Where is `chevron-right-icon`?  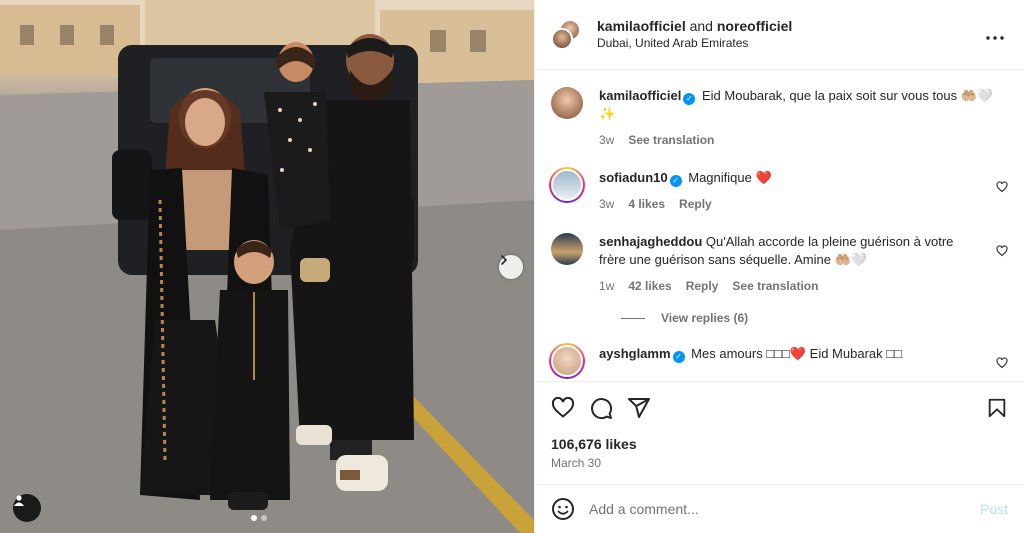
chevron-right-icon is located at coordinates (504, 260).